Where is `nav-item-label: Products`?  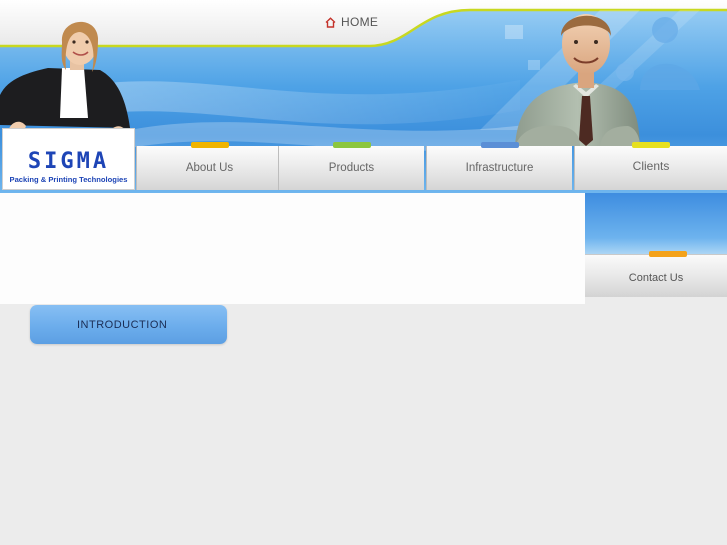 nav-item-label: Products is located at coordinates (351, 168).